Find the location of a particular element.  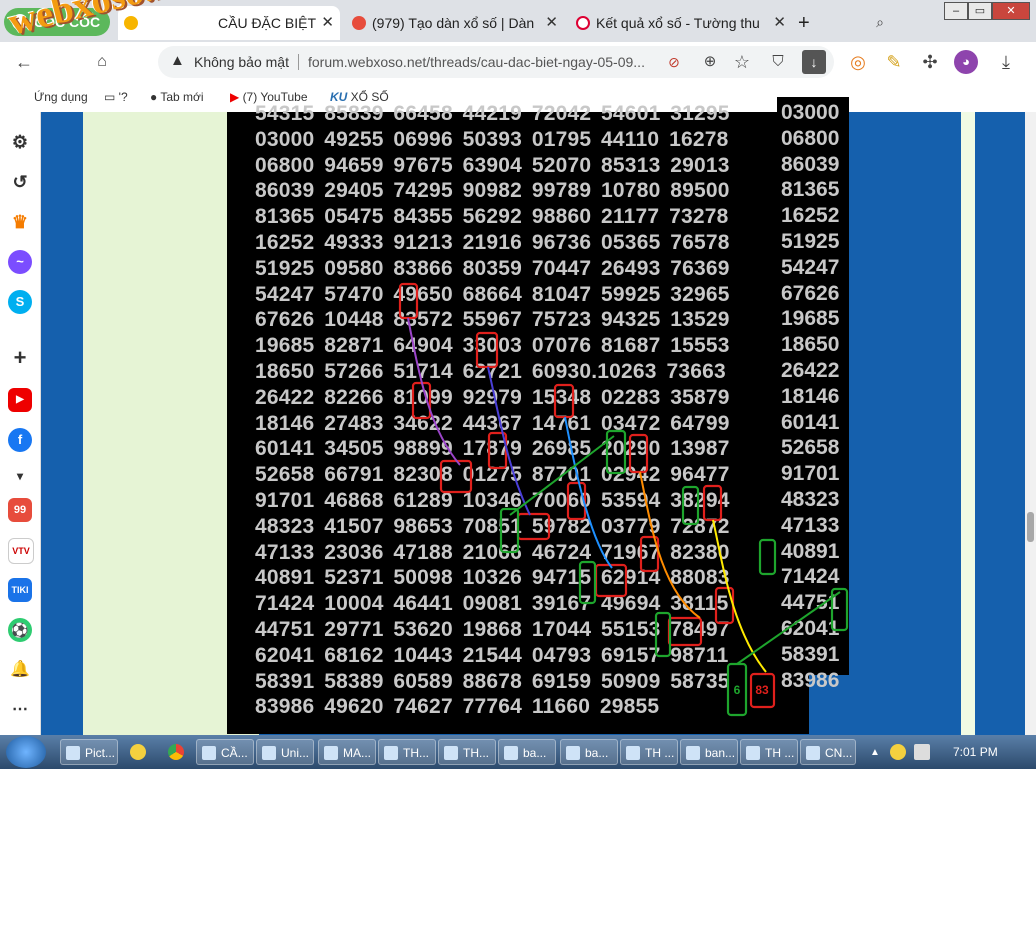

skype-icon: S is located at coordinates (20, 302).